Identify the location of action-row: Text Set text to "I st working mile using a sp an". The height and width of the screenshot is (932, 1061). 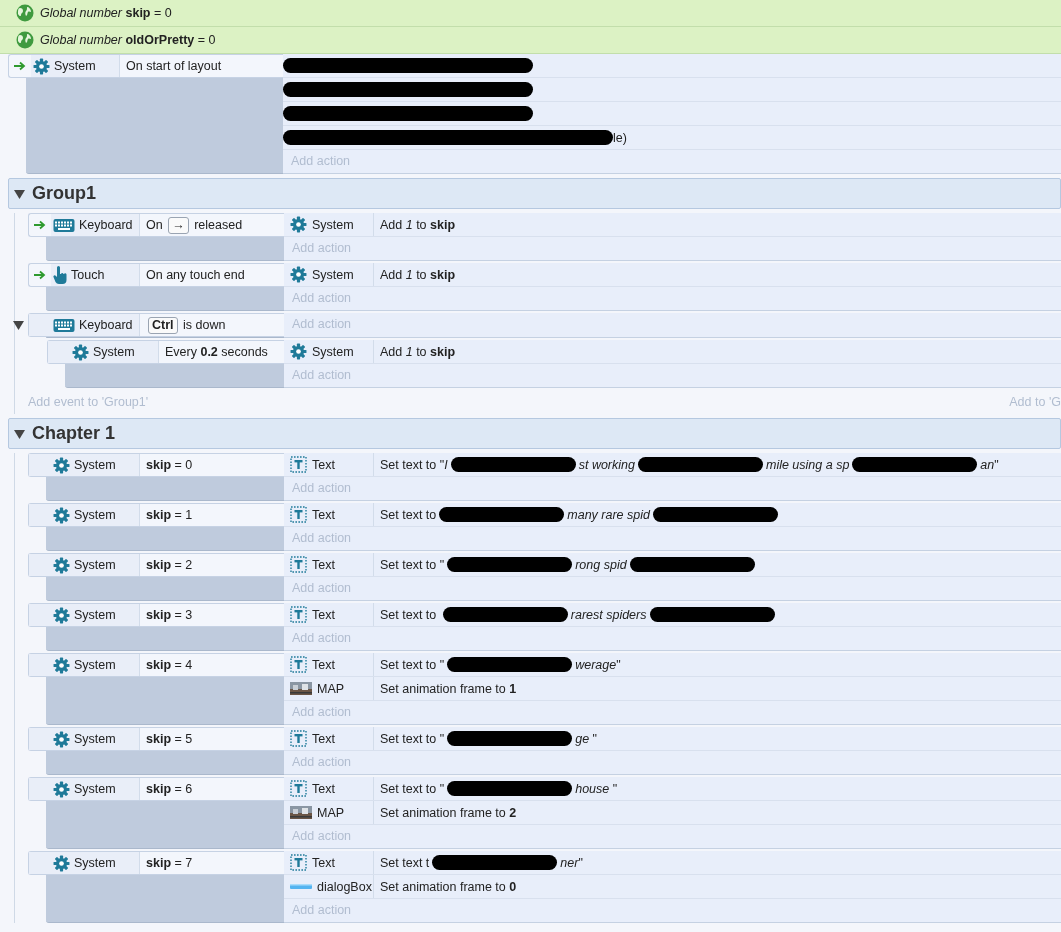
(672, 465).